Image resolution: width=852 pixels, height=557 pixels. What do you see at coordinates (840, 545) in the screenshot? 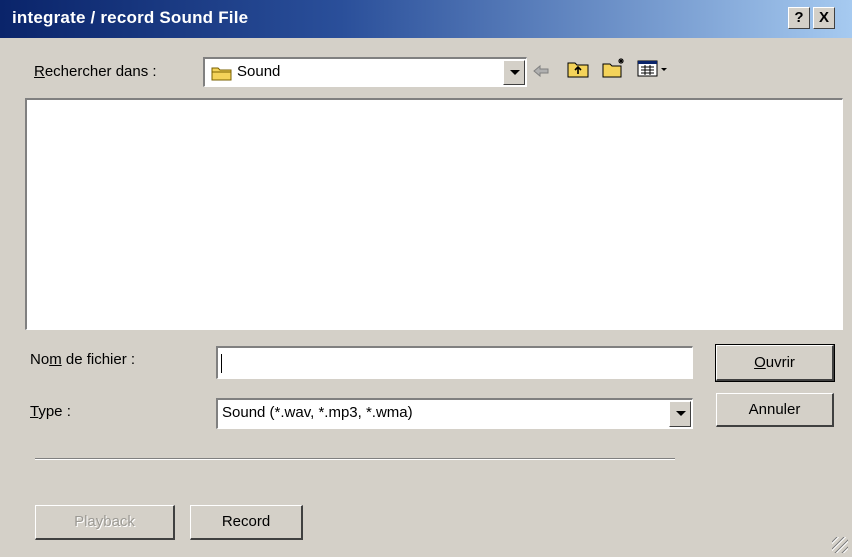
I see `resize-grip` at bounding box center [840, 545].